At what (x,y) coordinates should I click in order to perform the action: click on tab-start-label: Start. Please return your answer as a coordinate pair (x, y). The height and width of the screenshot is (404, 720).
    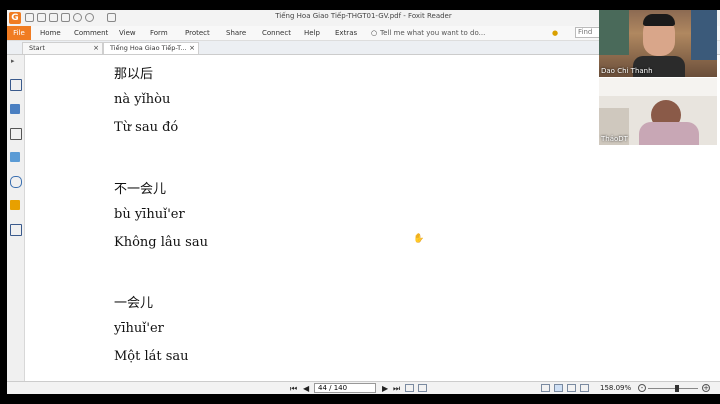
    Looking at the image, I should click on (37, 48).